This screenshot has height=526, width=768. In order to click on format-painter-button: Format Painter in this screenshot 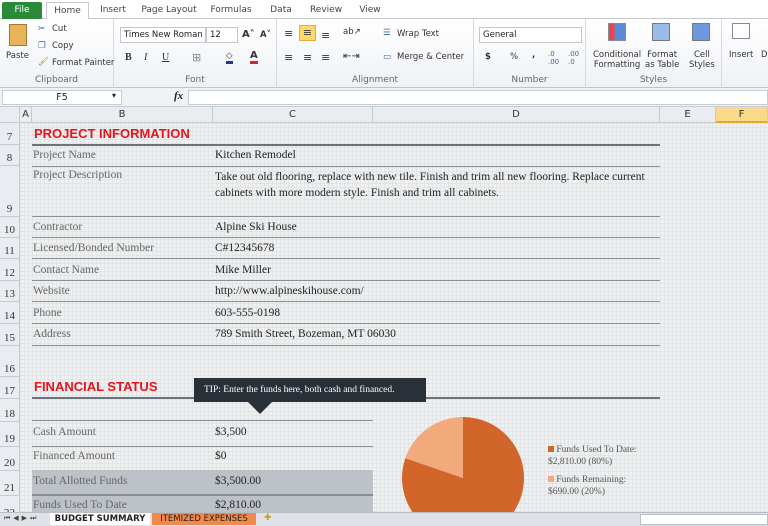, I will do `click(83, 63)`.